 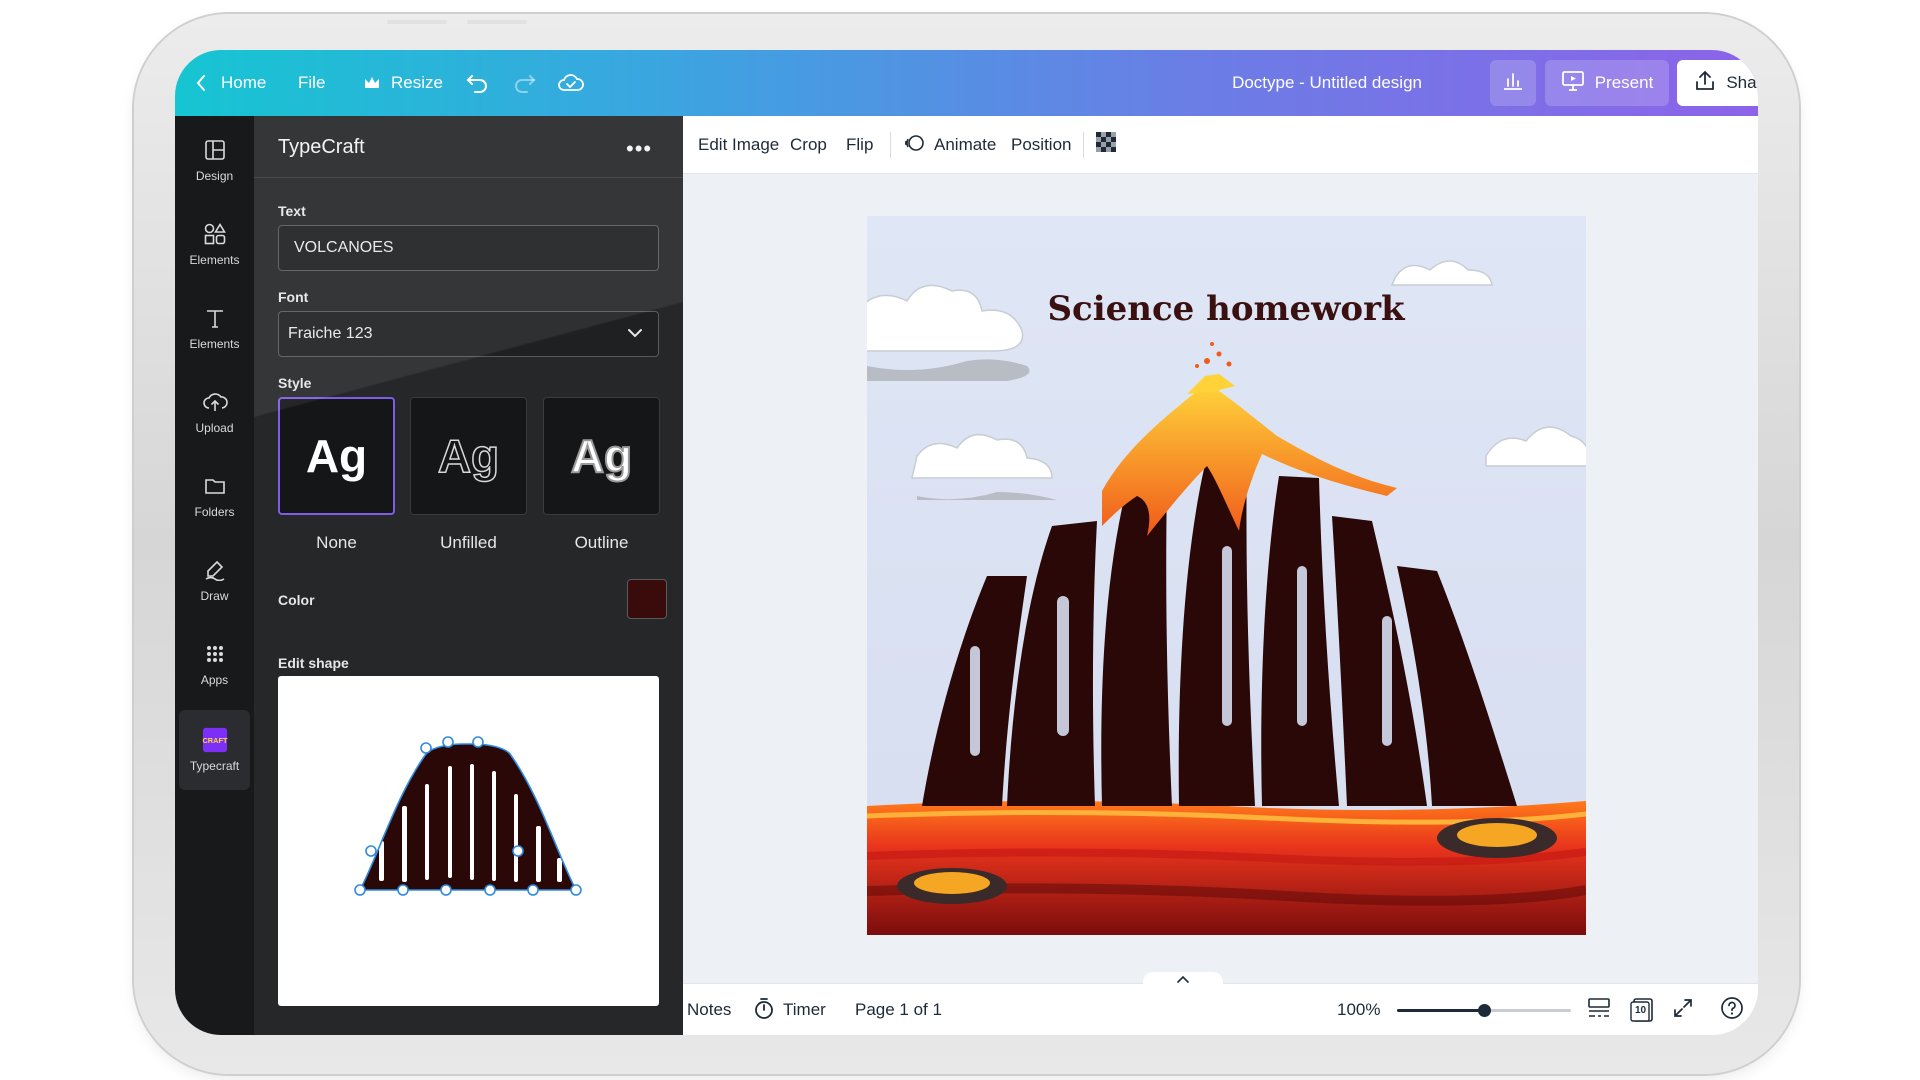 I want to click on rail-item-typecraft: CRAFT Typecraft, so click(x=214, y=750).